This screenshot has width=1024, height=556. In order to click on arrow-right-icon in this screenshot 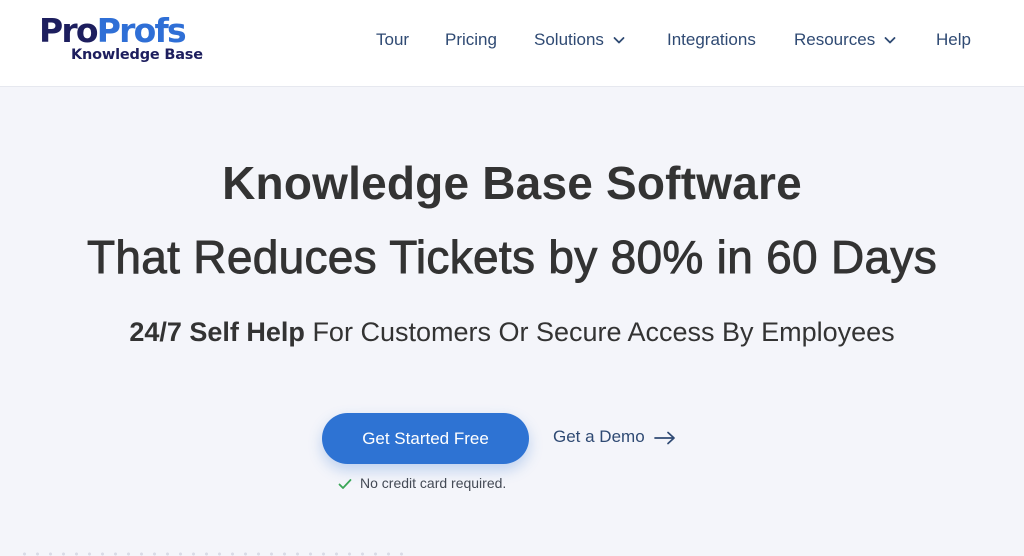, I will do `click(664, 437)`.